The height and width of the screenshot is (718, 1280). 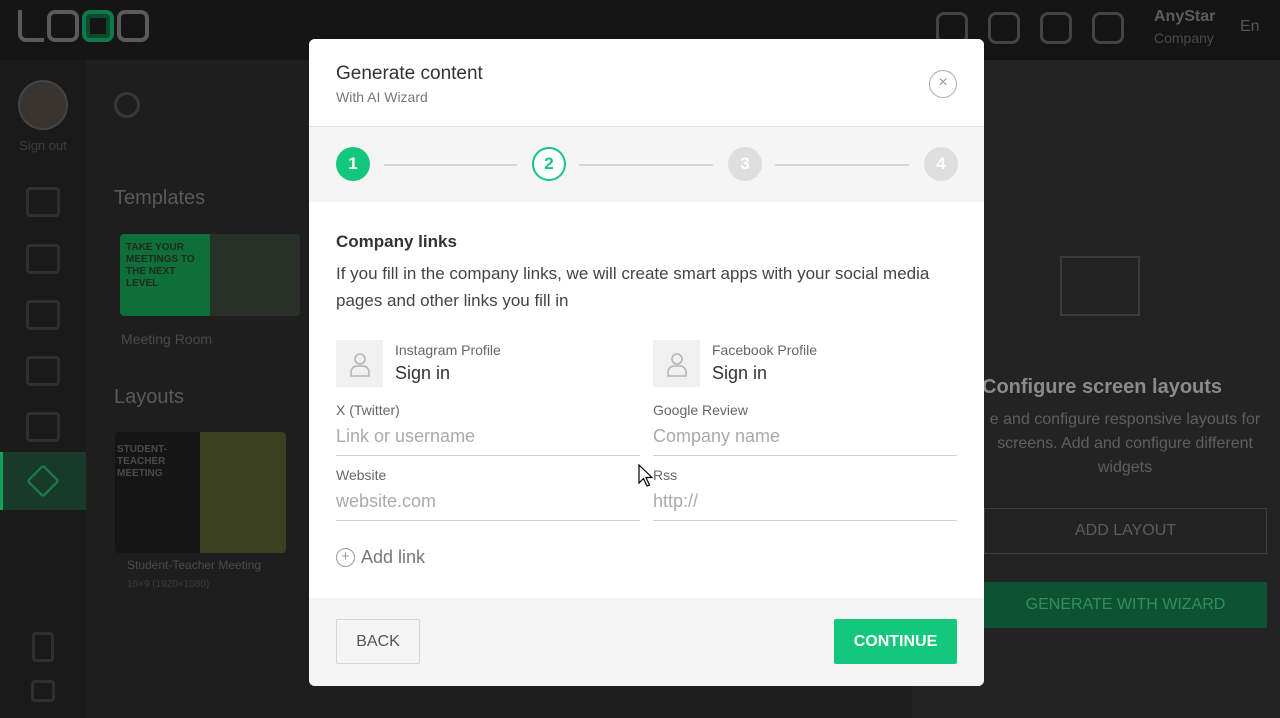 I want to click on continue-button: CONTINUE, so click(x=895, y=641).